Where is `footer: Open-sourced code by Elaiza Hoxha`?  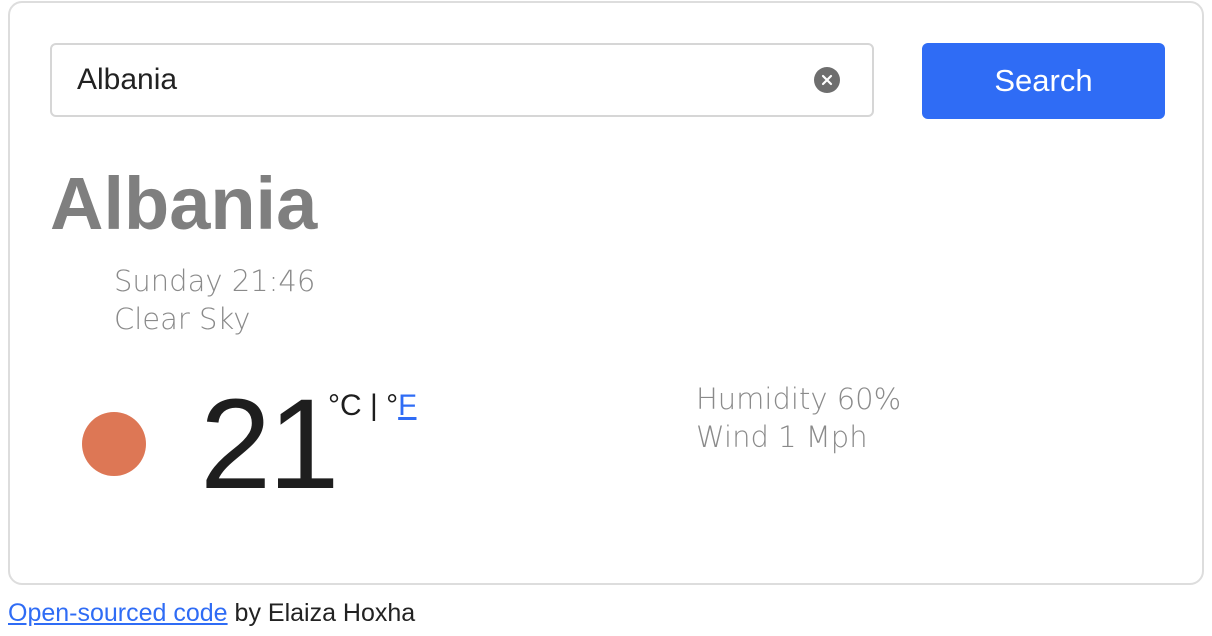 footer: Open-sourced code by Elaiza Hoxha is located at coordinates (211, 613).